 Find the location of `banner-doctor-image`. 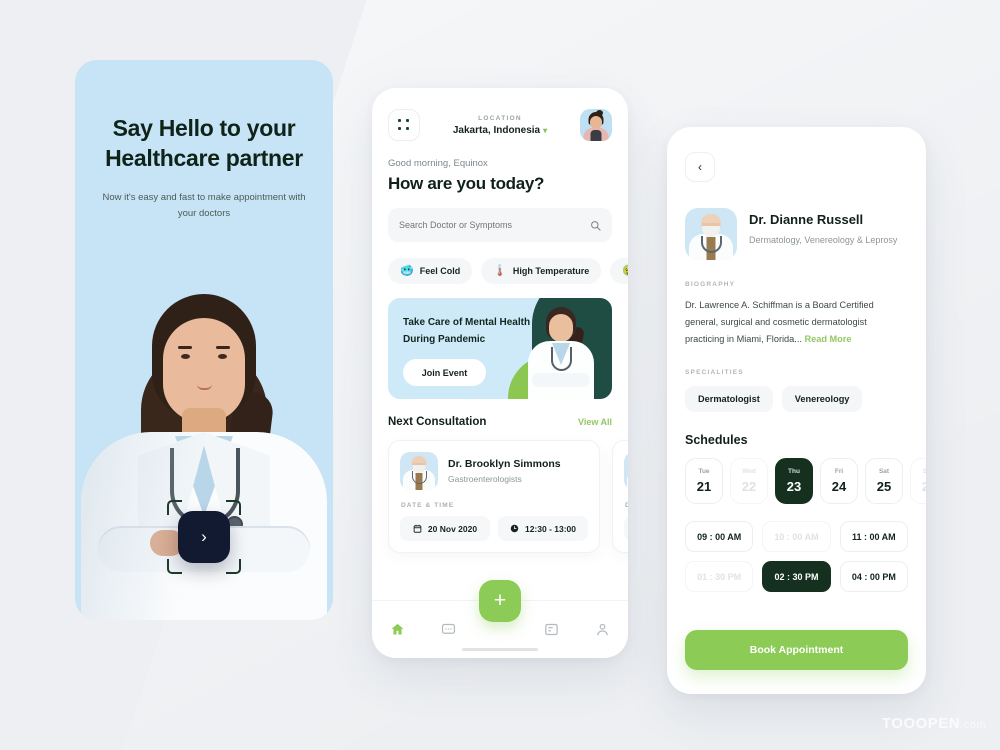

banner-doctor-image is located at coordinates (561, 351).